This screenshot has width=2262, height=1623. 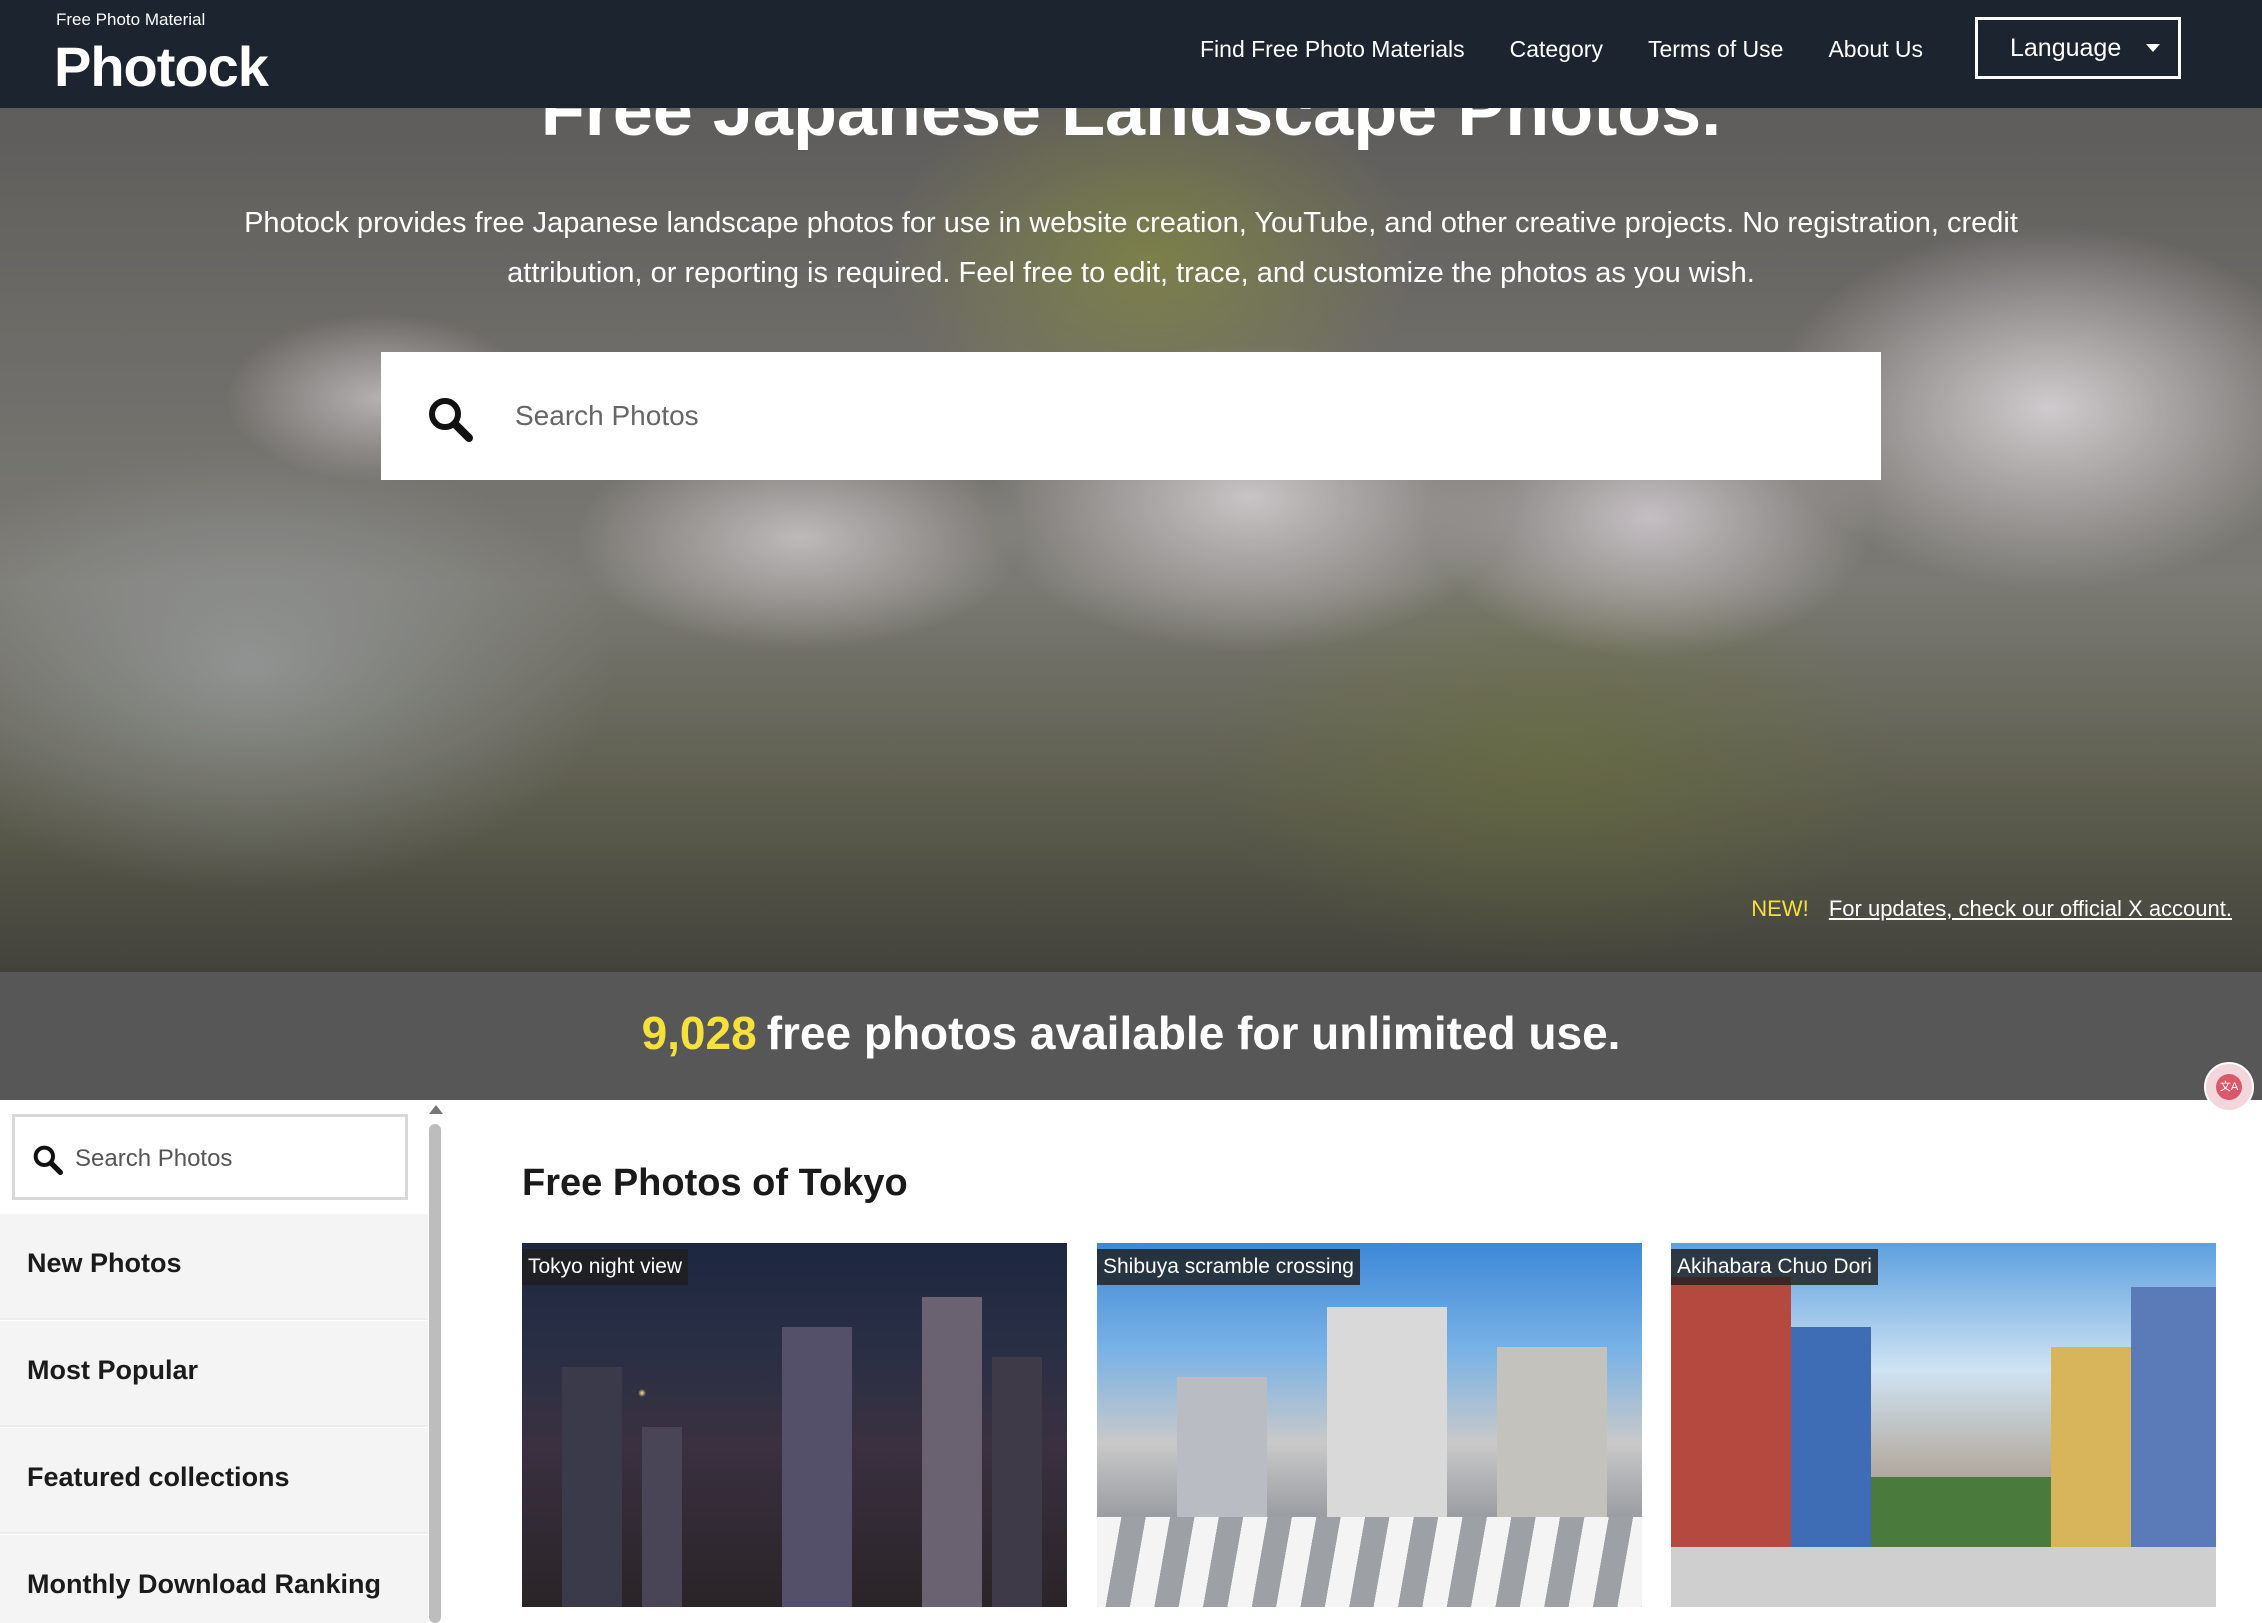 I want to click on hero-search-box, so click(x=1131, y=416).